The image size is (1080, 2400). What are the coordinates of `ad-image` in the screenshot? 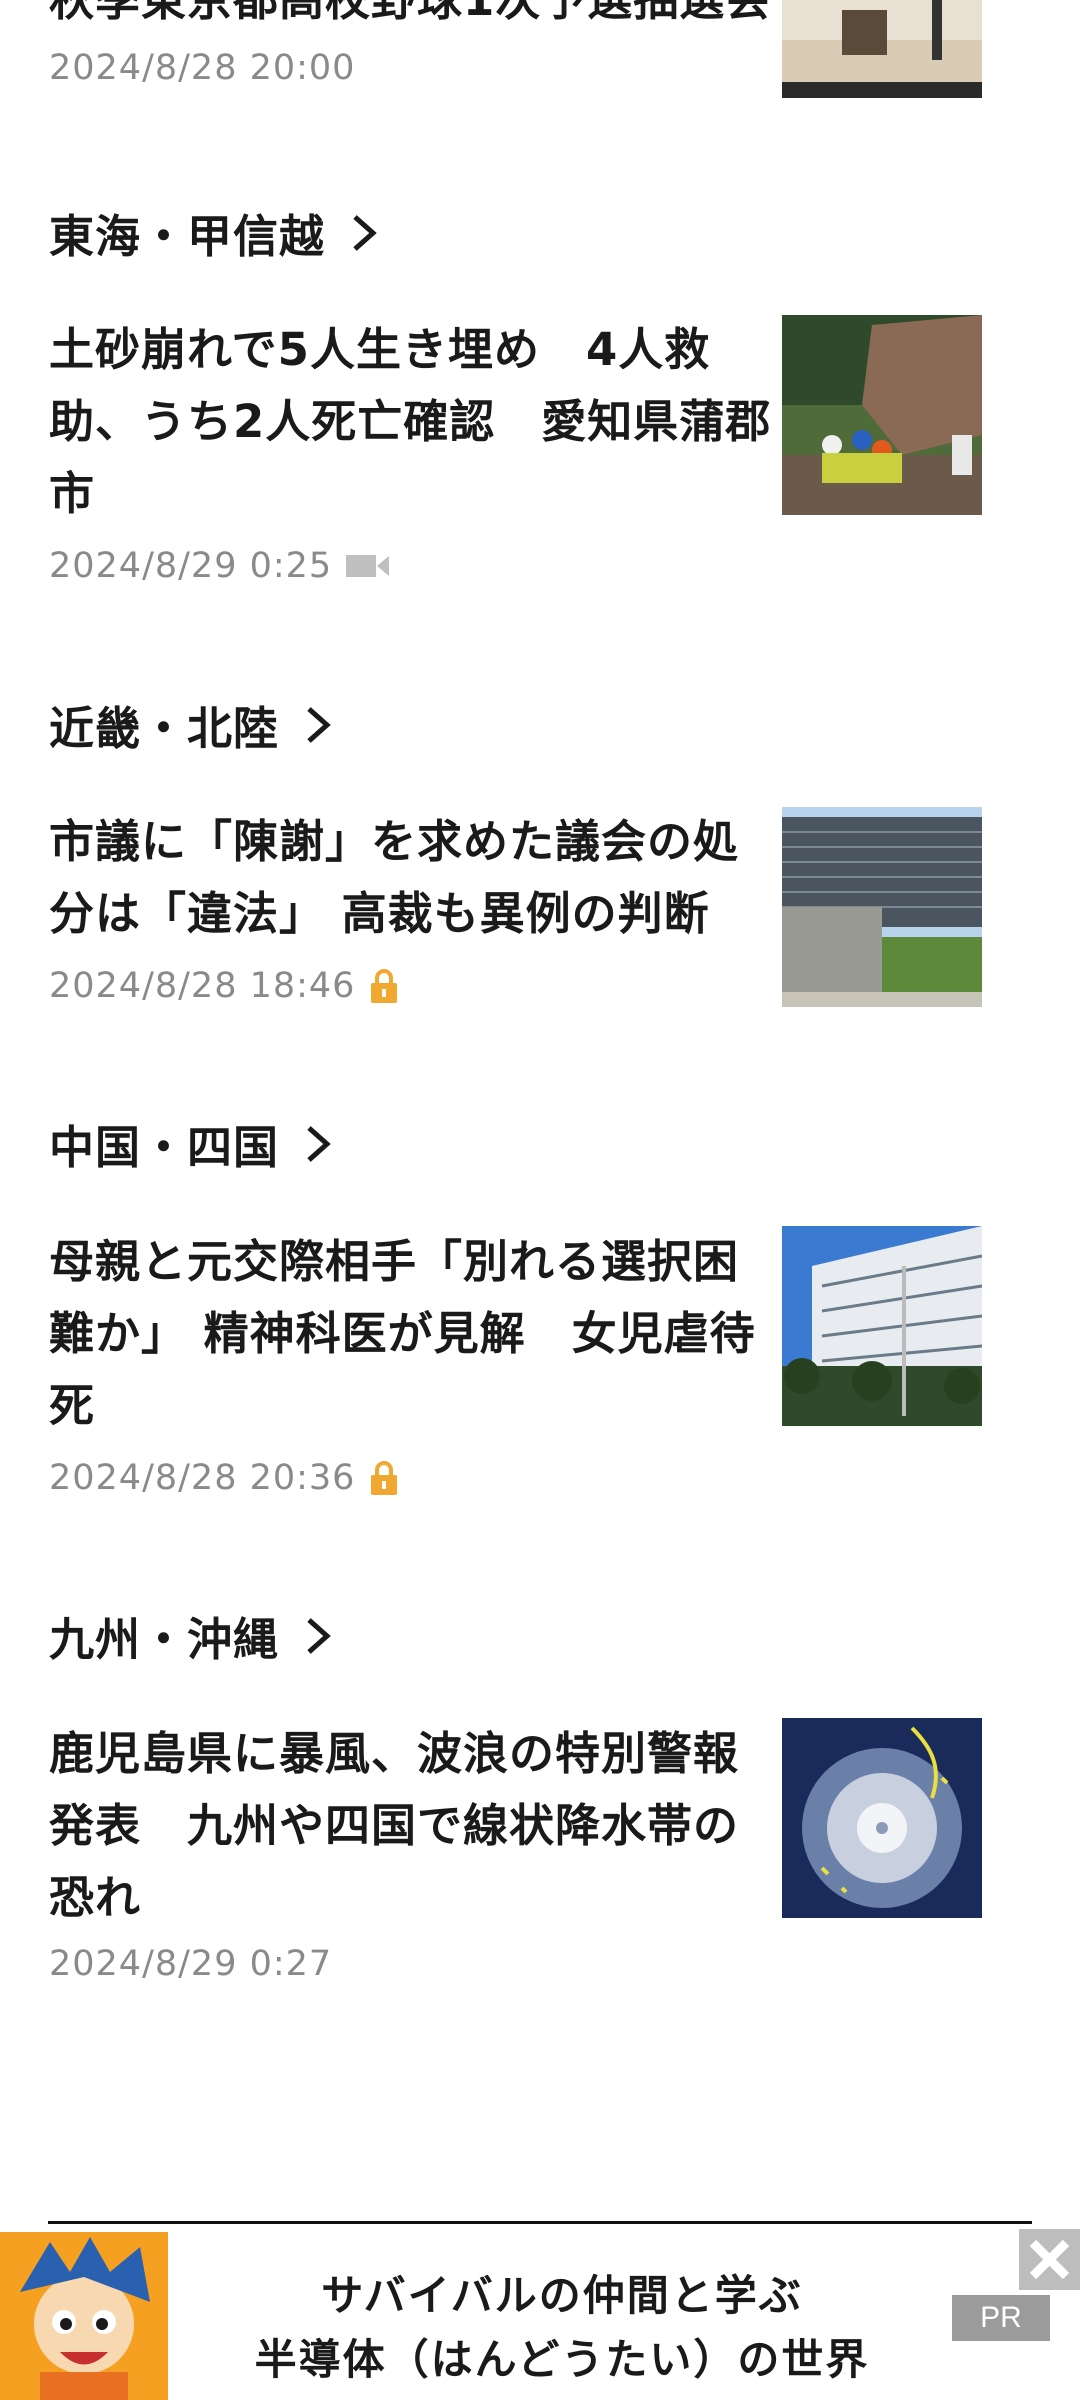 It's located at (84, 2316).